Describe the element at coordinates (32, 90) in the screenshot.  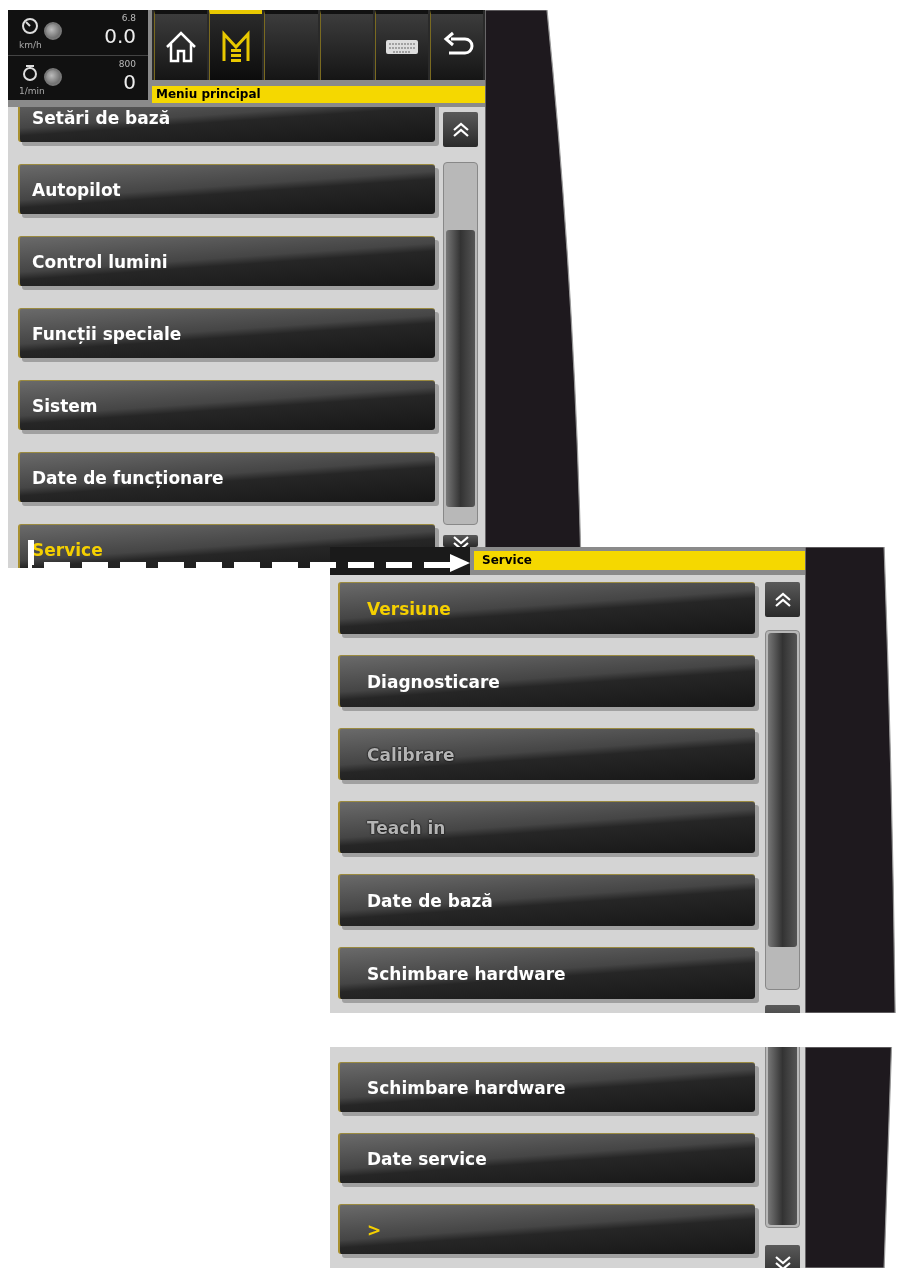
I see `unit-label: 1/min` at that location.